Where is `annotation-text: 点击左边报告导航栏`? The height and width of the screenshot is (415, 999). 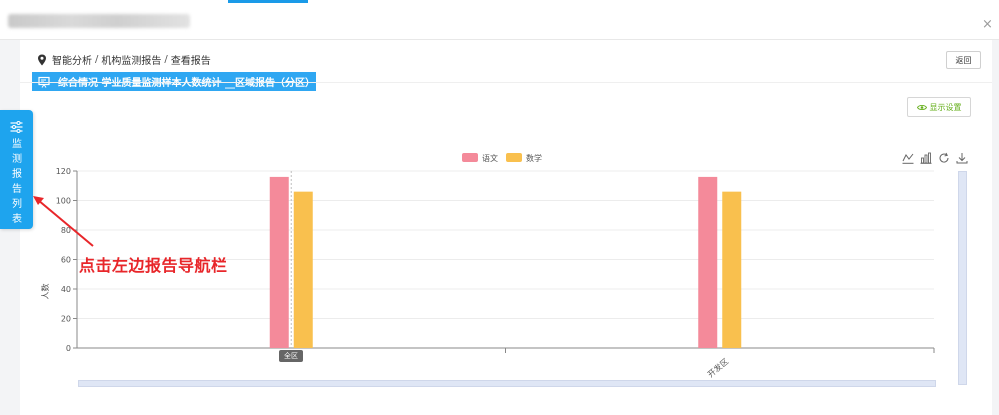 annotation-text: 点击左边报告导航栏 is located at coordinates (153, 265).